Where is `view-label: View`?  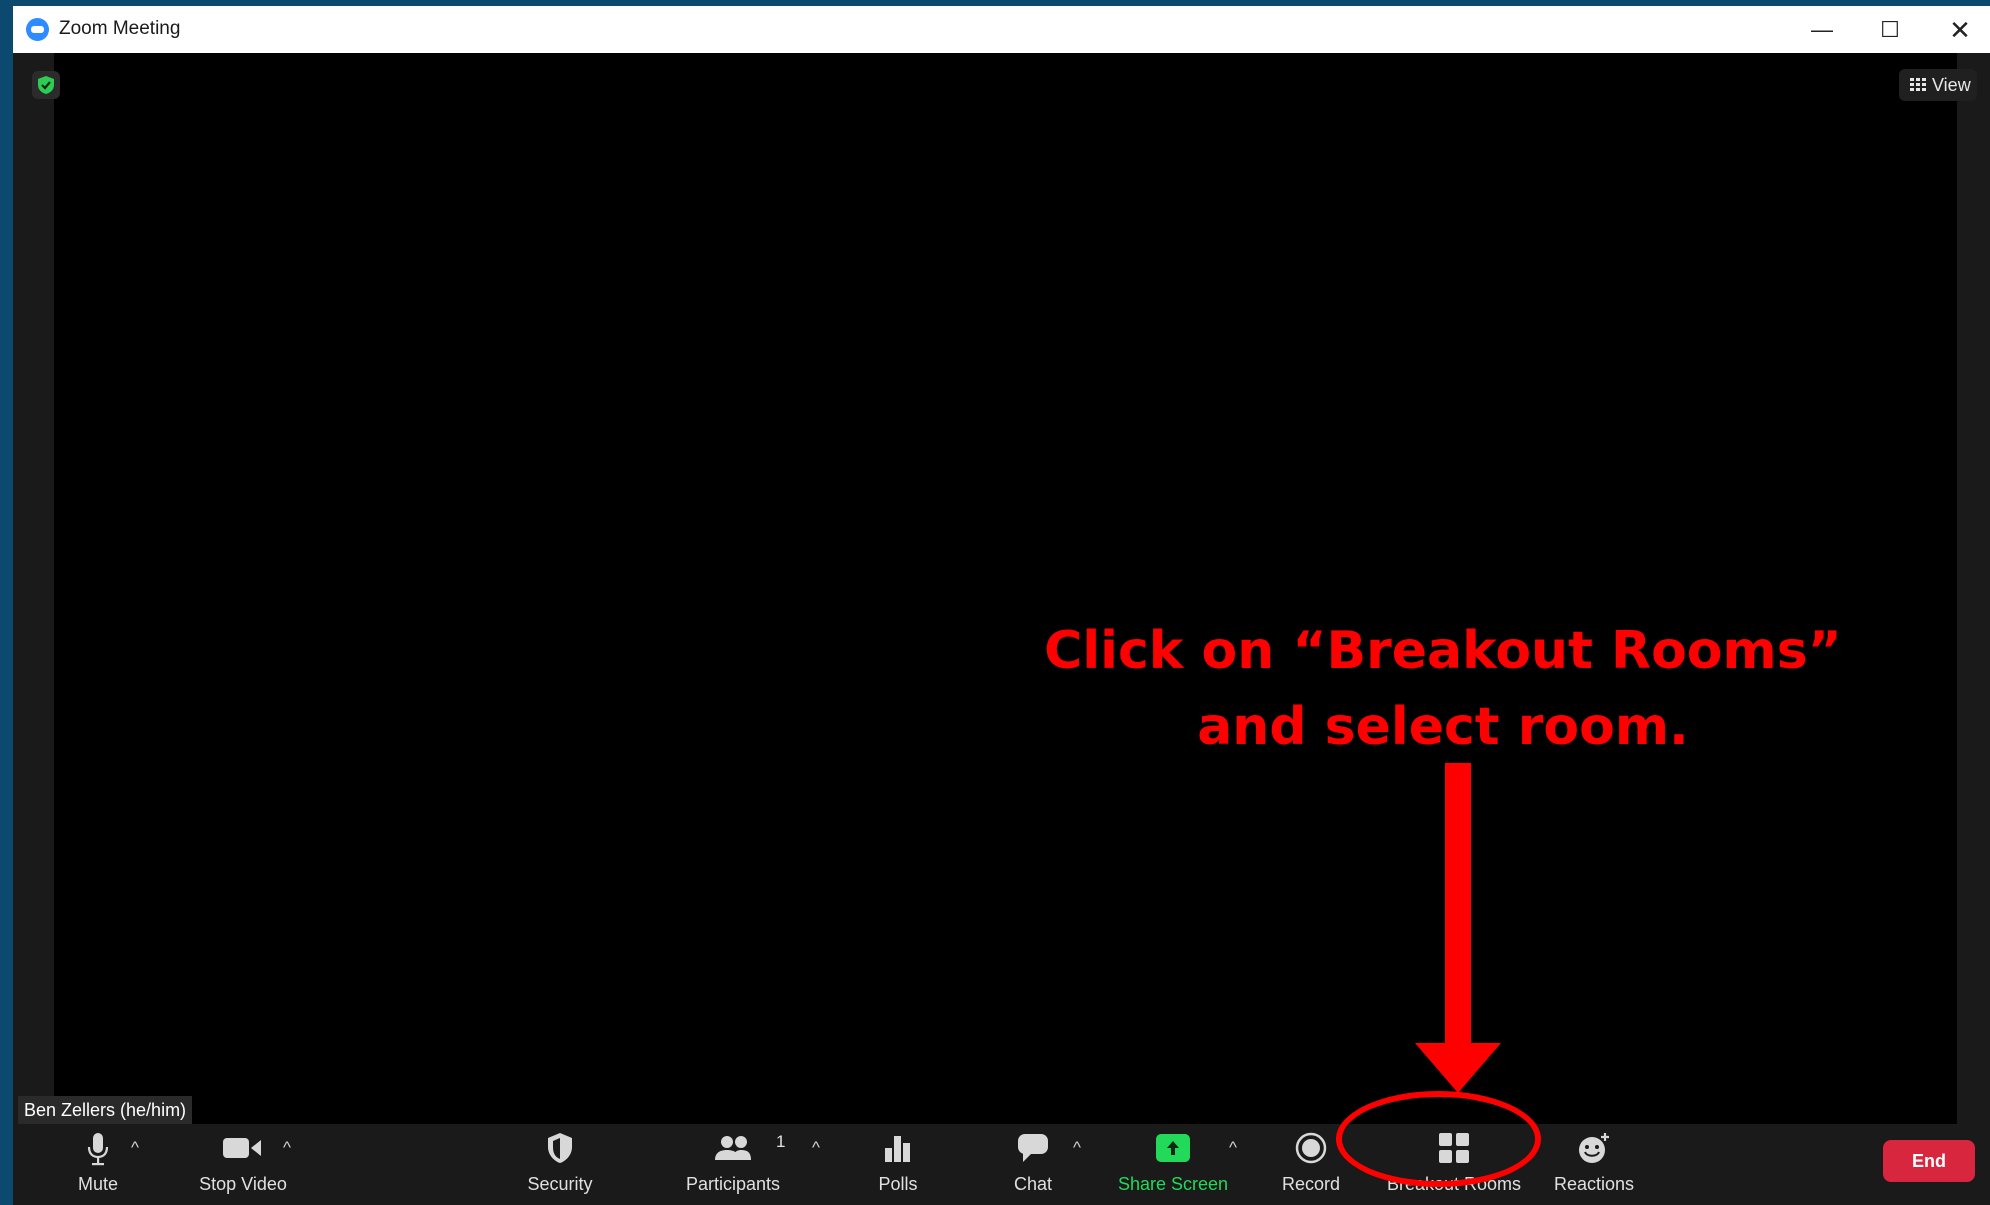 view-label: View is located at coordinates (1951, 85).